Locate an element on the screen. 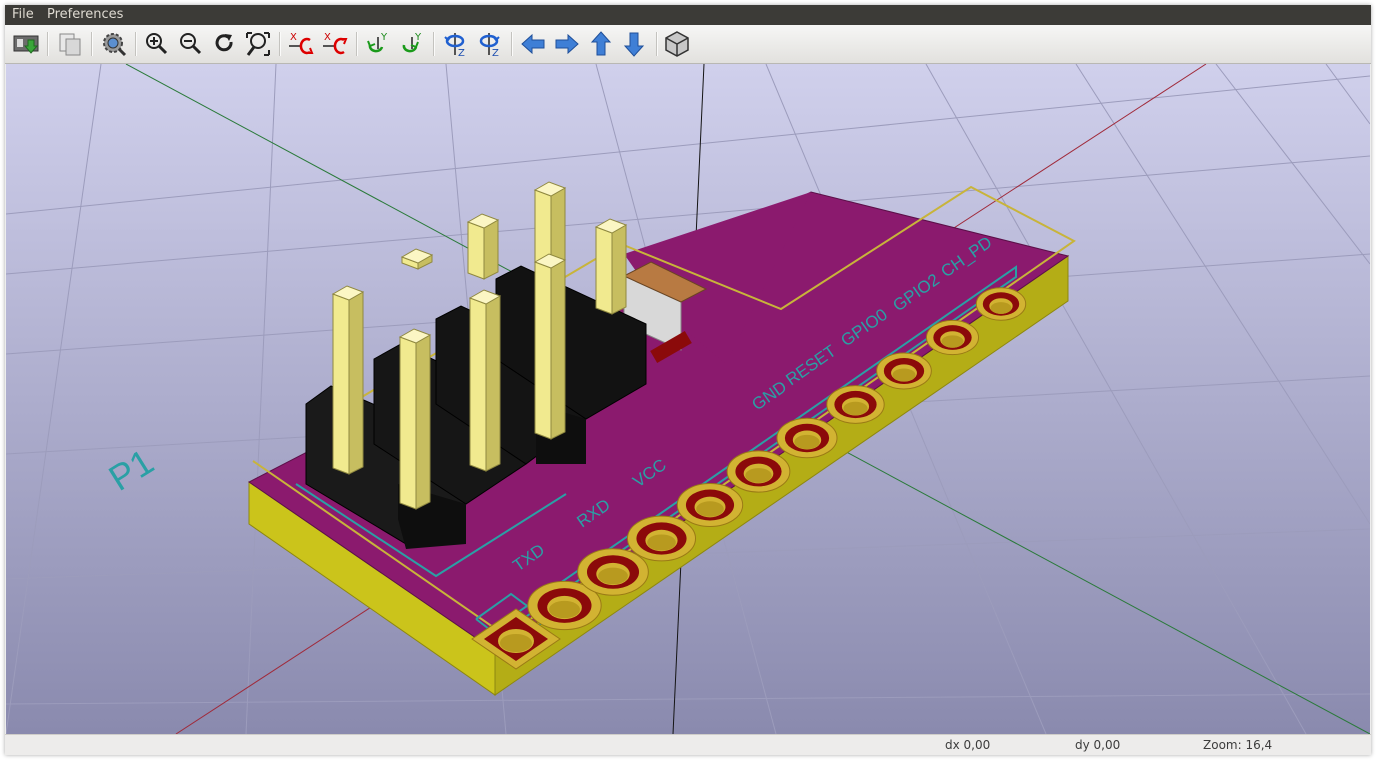 The width and height of the screenshot is (1380, 761). rotate-x-cw-button: X is located at coordinates (335, 44).